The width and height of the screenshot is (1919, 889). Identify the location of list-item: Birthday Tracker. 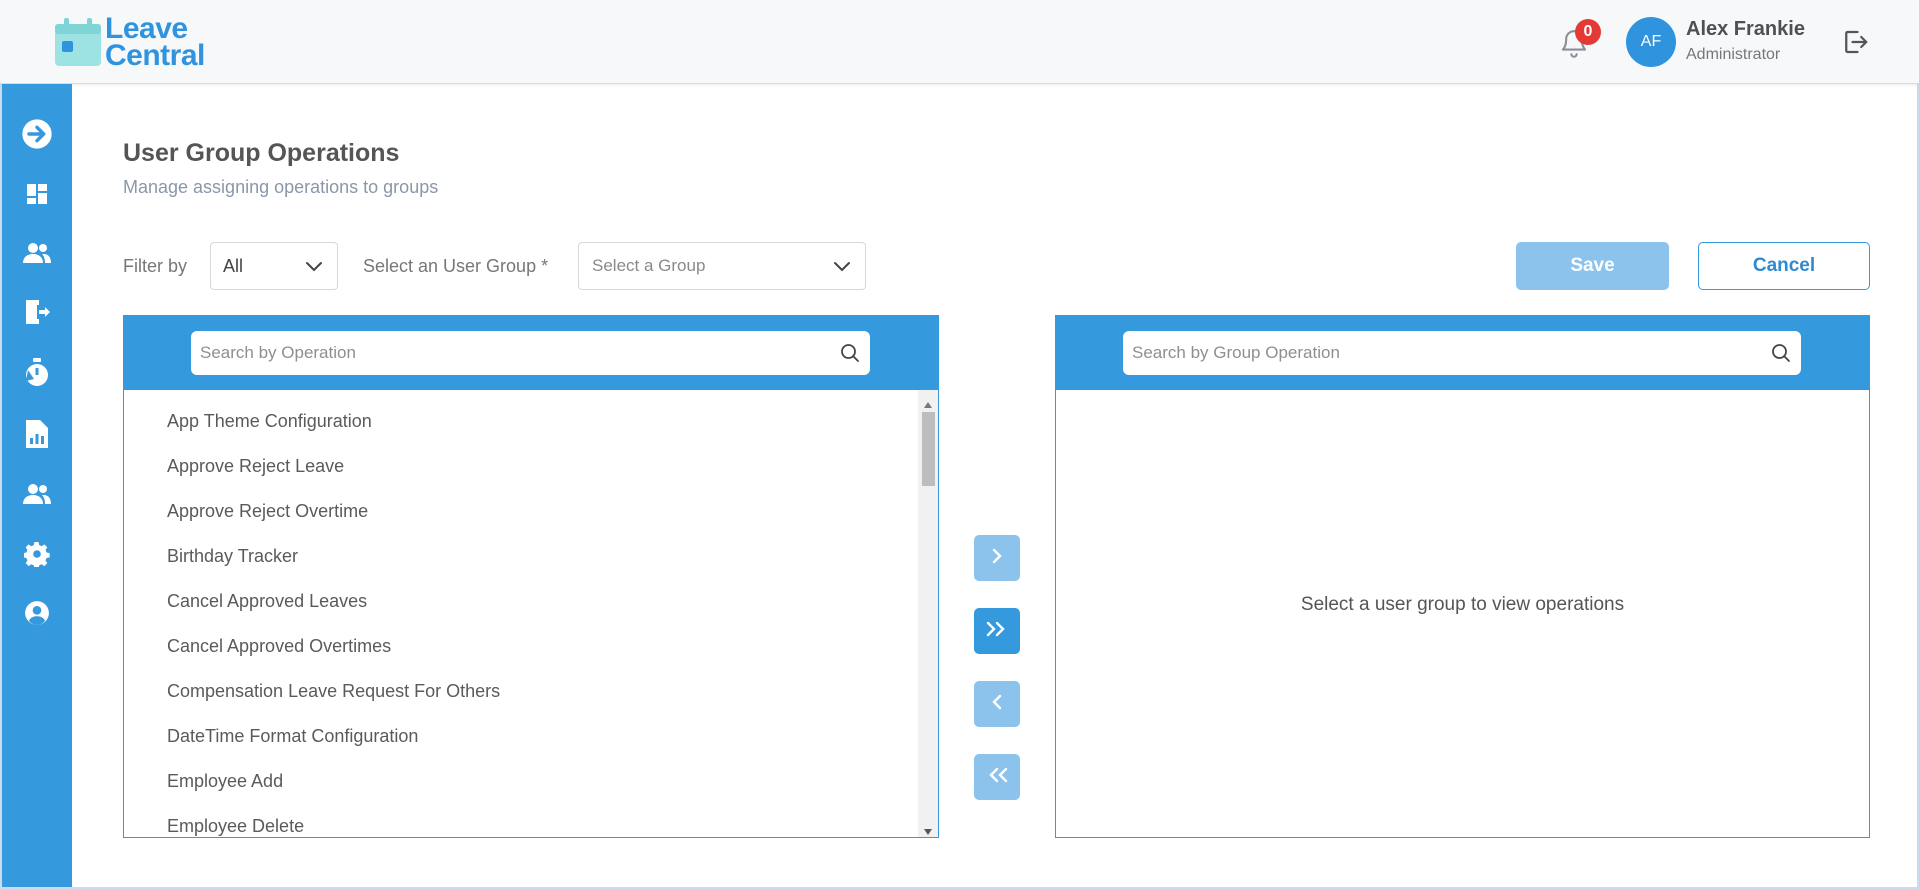
(232, 556).